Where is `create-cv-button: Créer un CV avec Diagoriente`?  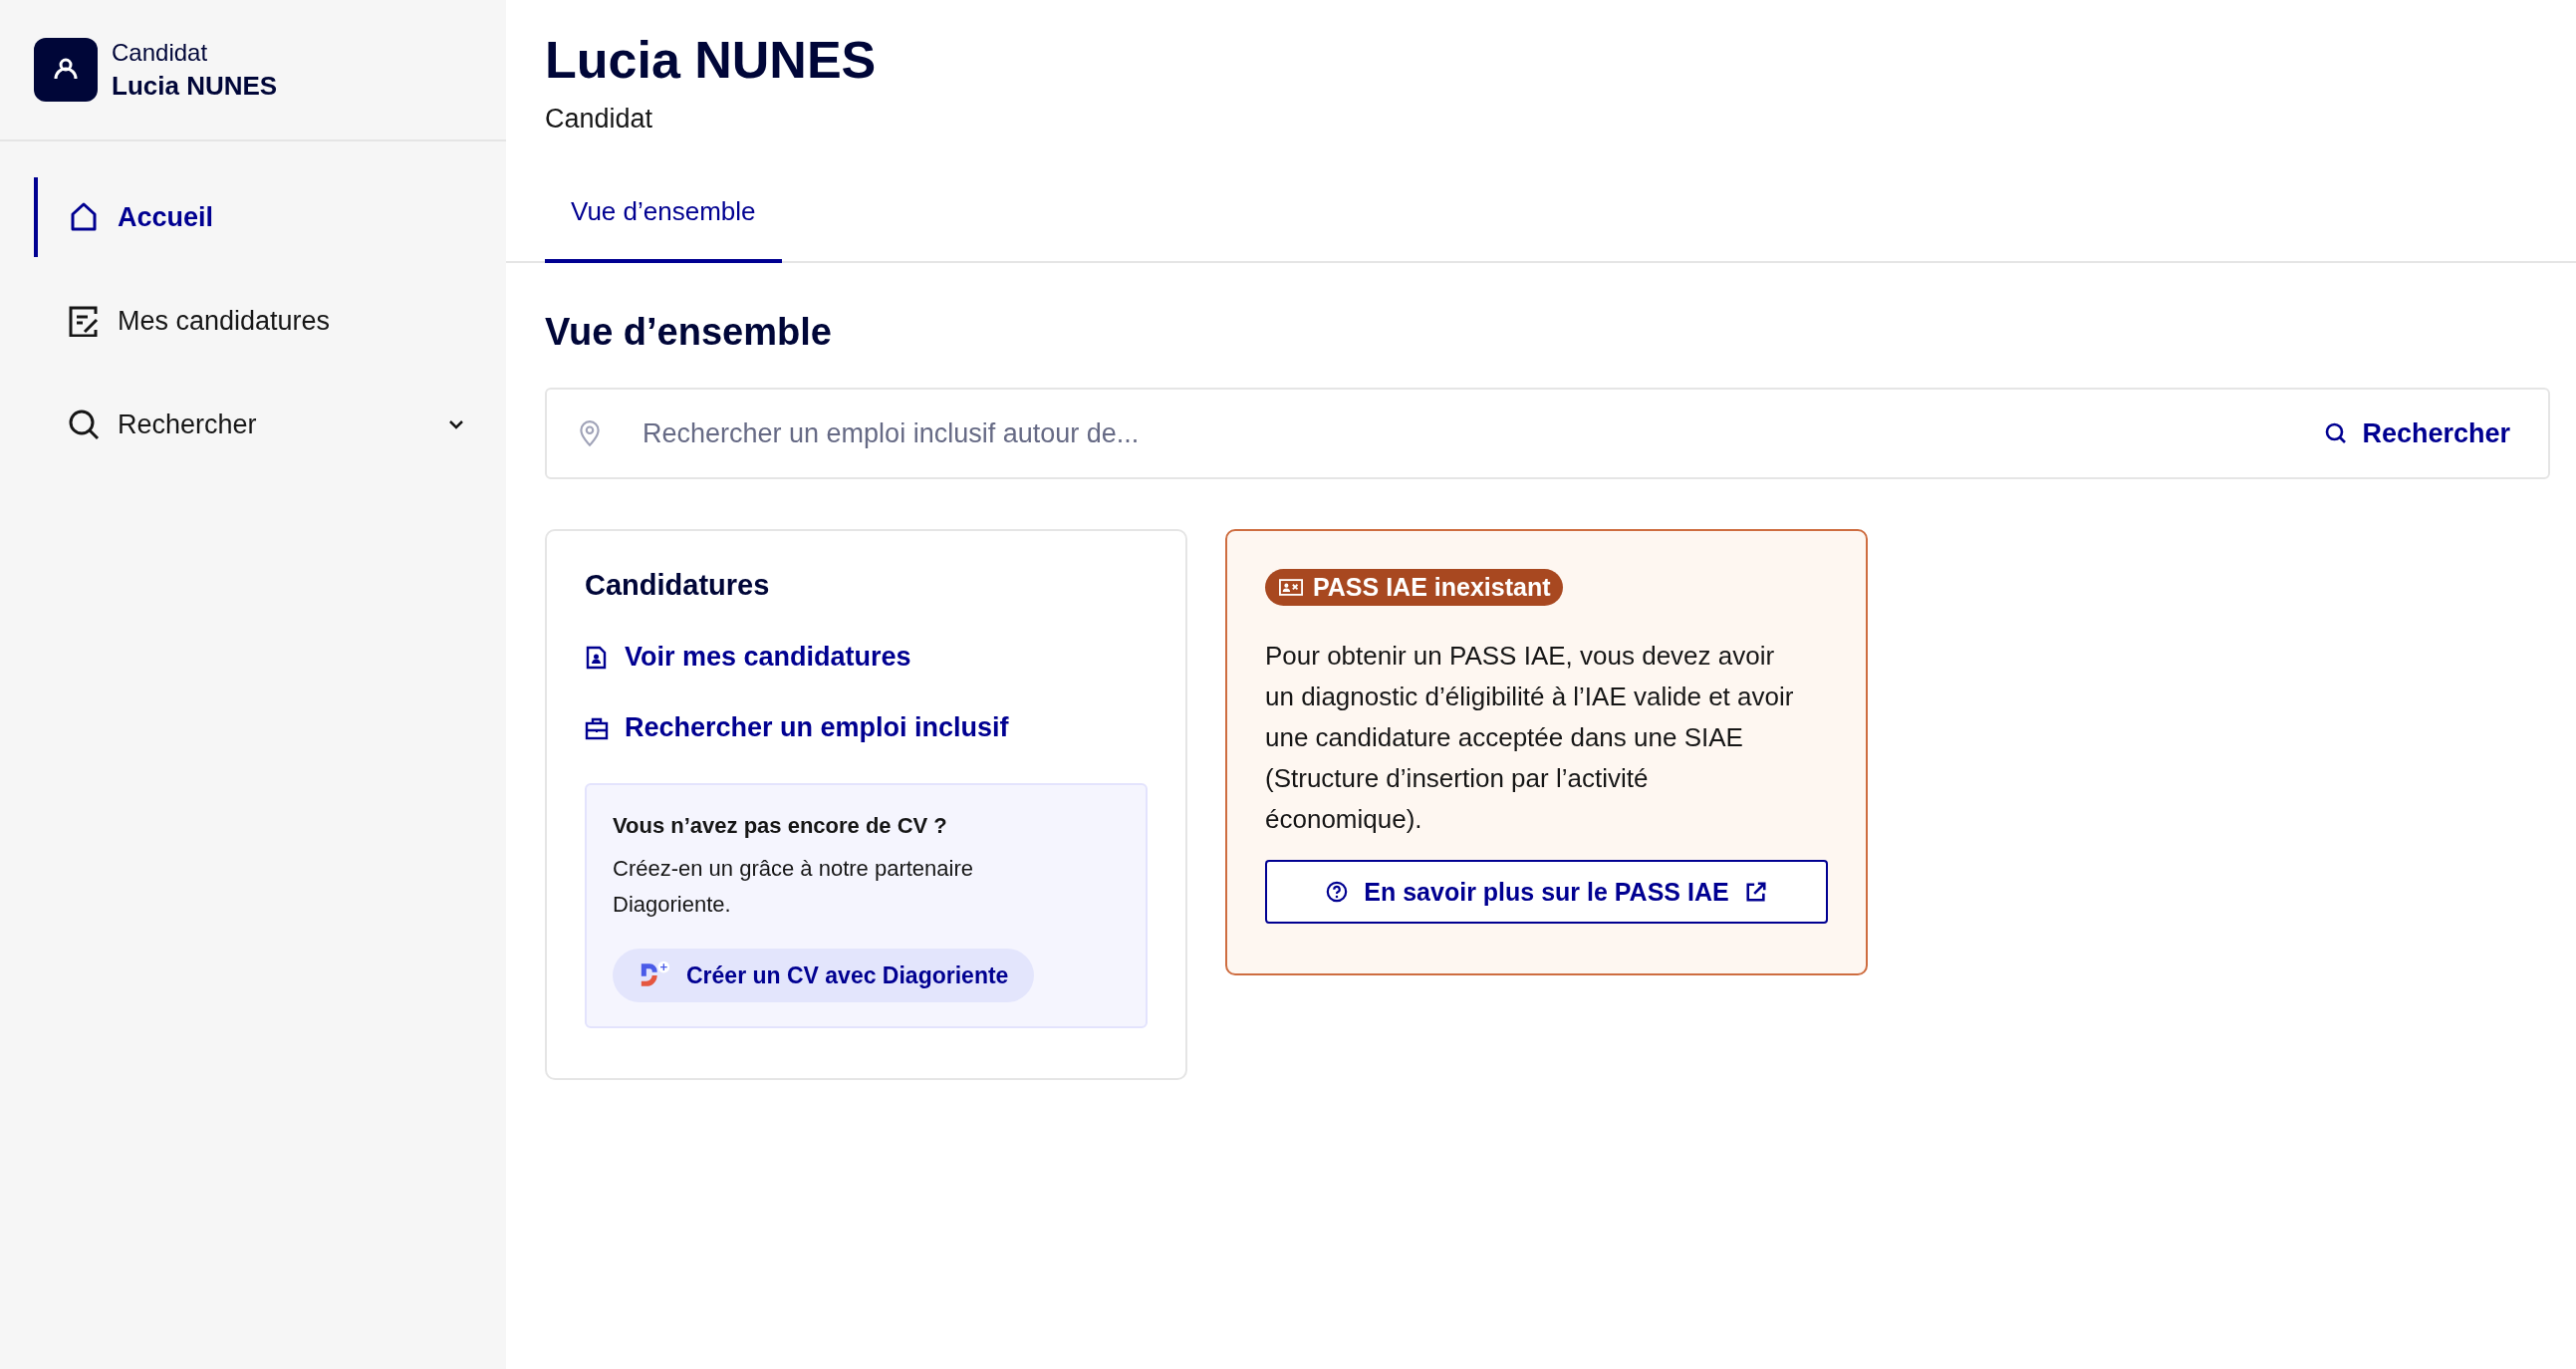
create-cv-button: Créer un CV avec Diagoriente is located at coordinates (824, 976).